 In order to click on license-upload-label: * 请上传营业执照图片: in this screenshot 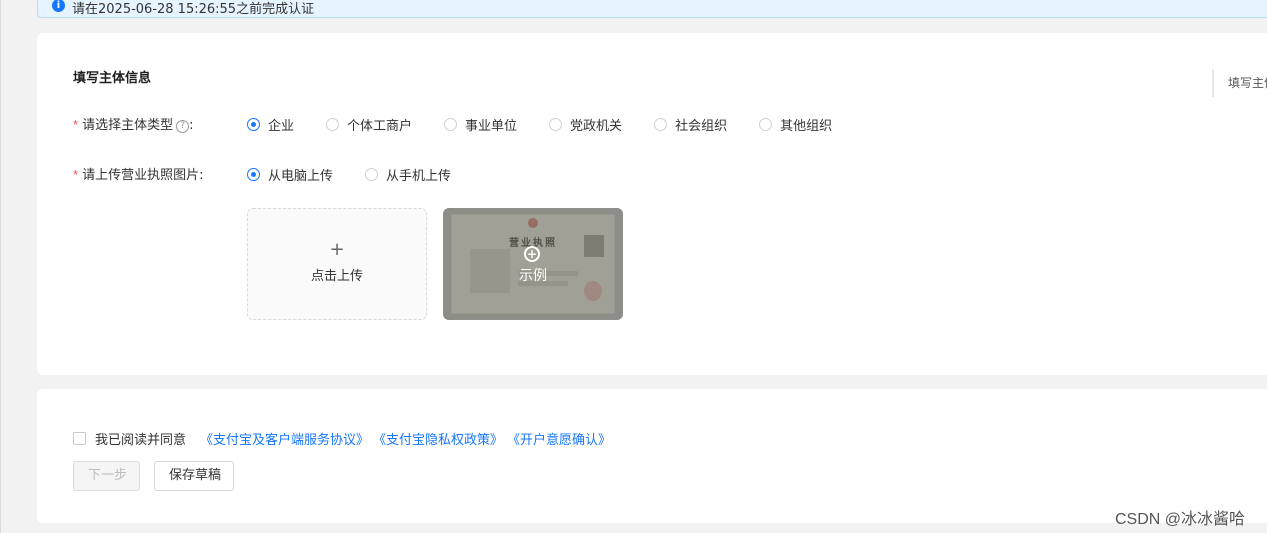, I will do `click(138, 173)`.